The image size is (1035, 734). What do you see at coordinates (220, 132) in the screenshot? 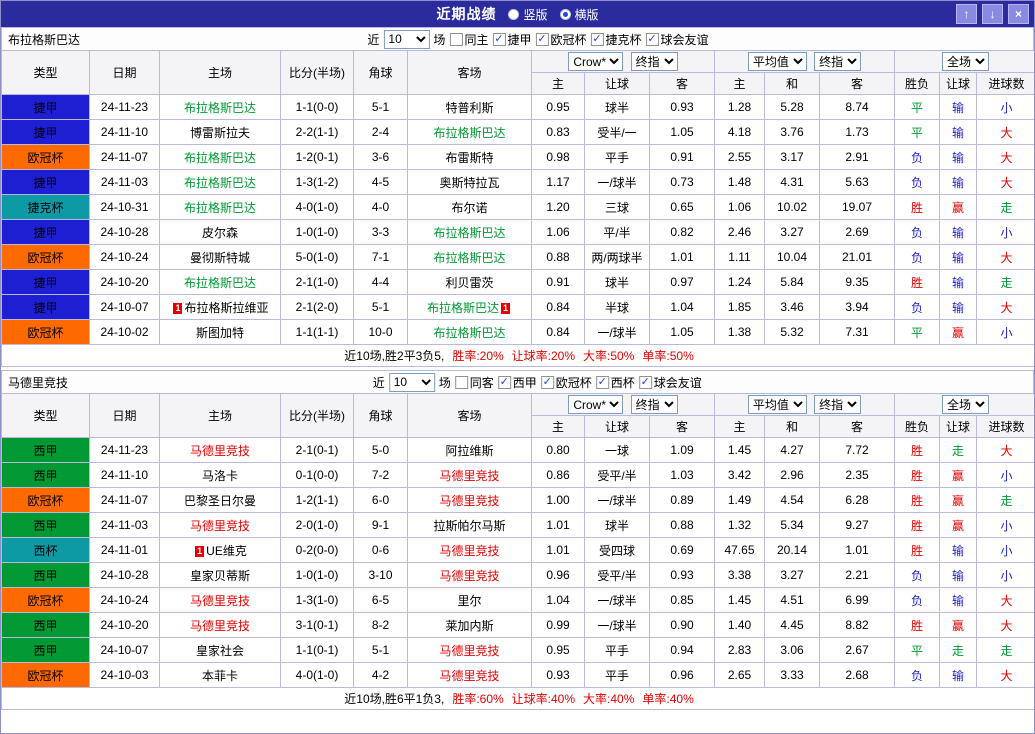
I see `home-team-cell: 博雷斯拉夫` at bounding box center [220, 132].